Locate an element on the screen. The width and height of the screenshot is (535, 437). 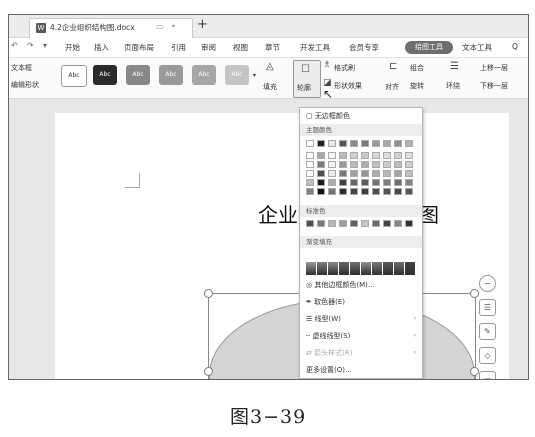
document-tab: W 4.2企业组织结构图.docx ▭ • is located at coordinates (111, 28).